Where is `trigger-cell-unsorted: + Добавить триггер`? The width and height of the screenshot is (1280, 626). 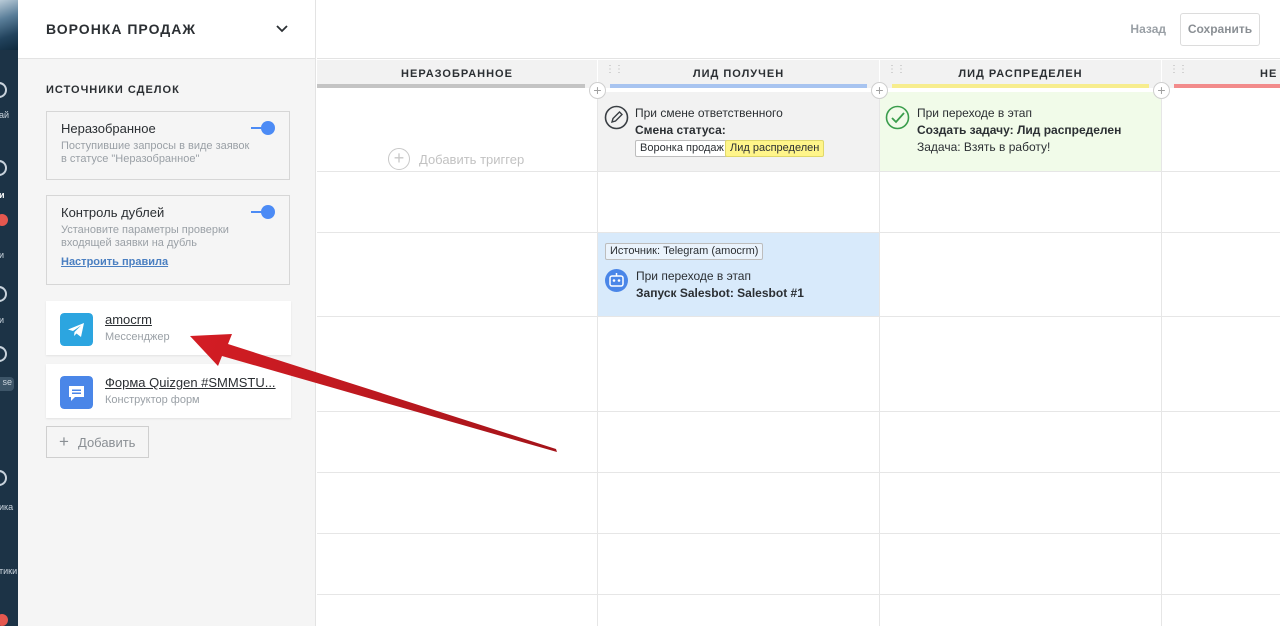
trigger-cell-unsorted: + Добавить триггер is located at coordinates (457, 129).